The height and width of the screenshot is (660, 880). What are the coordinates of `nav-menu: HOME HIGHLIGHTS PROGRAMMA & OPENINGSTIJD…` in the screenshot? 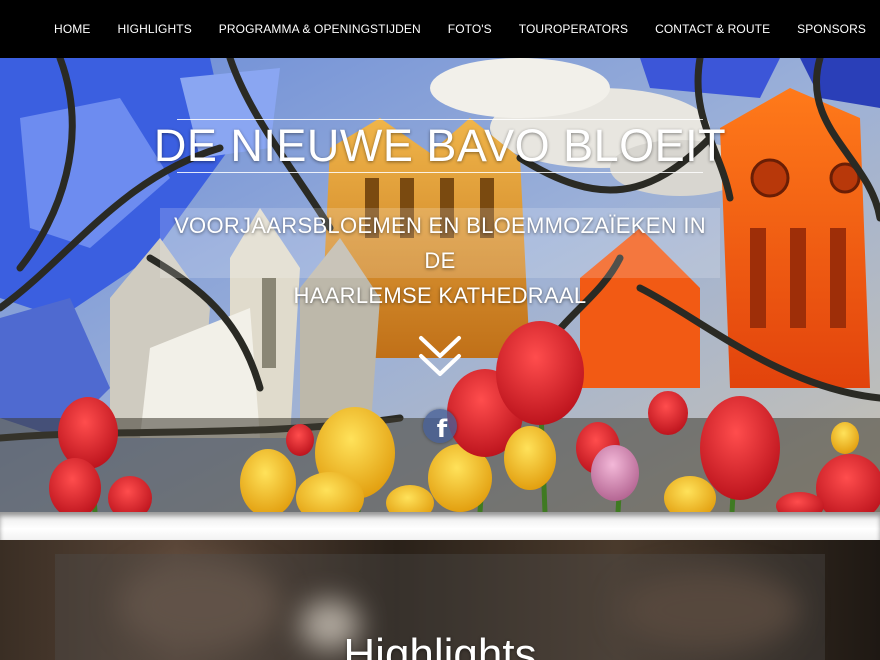 It's located at (446, 29).